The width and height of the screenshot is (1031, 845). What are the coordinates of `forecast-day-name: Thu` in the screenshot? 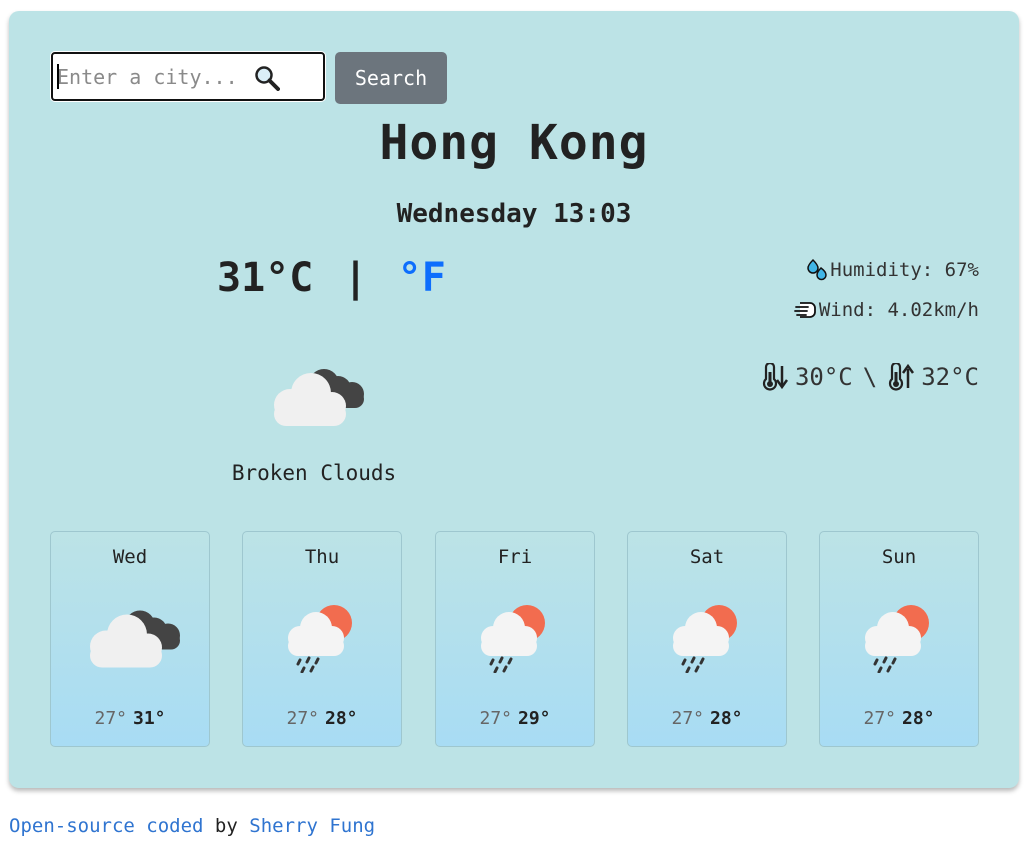 It's located at (322, 557).